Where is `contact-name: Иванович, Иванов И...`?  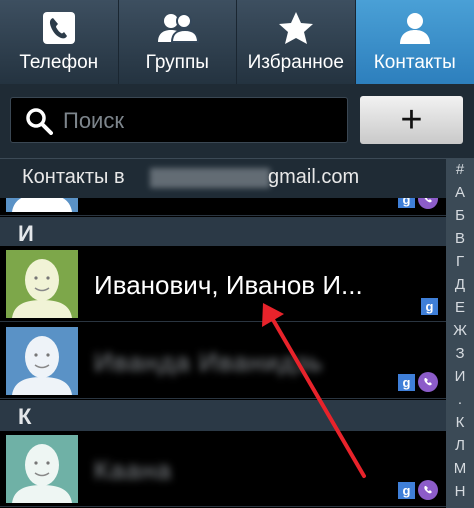
contact-name: Иванович, Иванов И... is located at coordinates (228, 285).